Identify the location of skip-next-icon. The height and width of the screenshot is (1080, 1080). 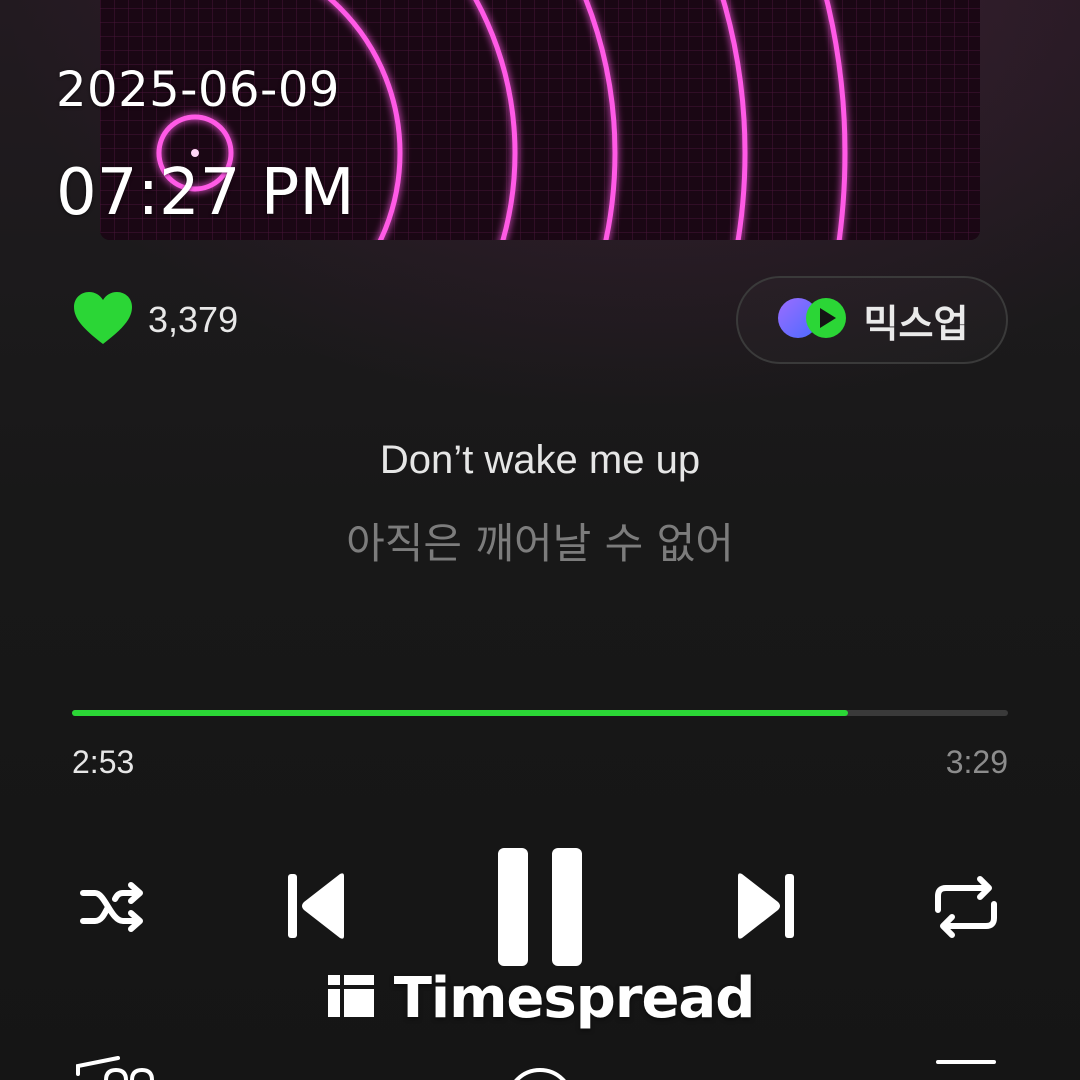
(766, 906).